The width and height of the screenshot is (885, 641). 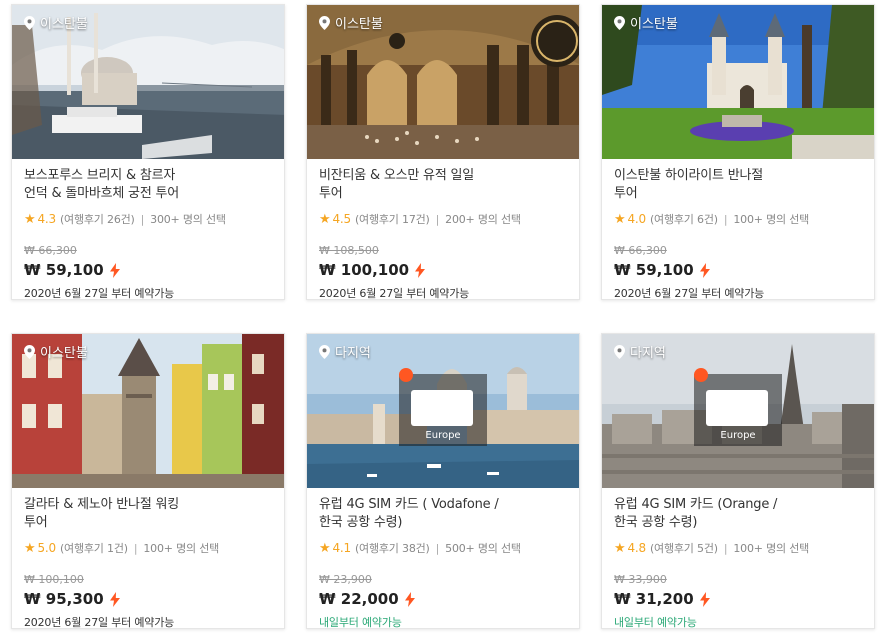 What do you see at coordinates (443, 411) in the screenshot?
I see `venice-sim-photo: Europe 다지역` at bounding box center [443, 411].